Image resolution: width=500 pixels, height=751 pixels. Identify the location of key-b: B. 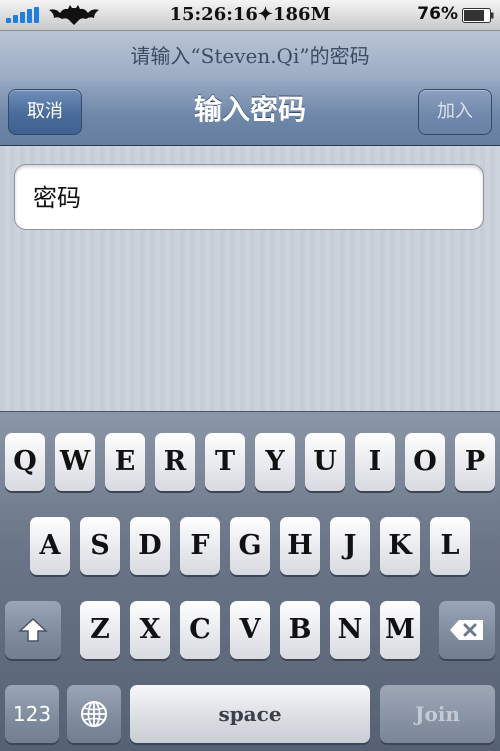
(300, 630).